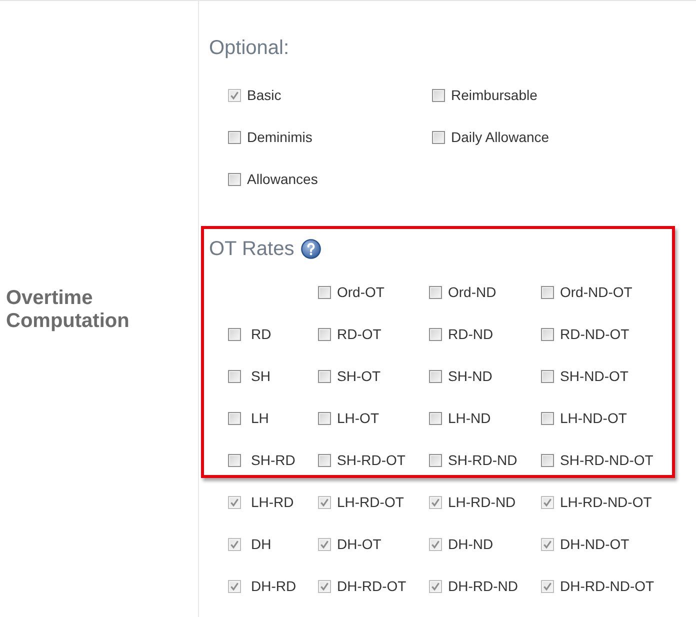 This screenshot has width=696, height=617. Describe the element at coordinates (360, 292) in the screenshot. I see `checkbox-label: Ord-OT` at that location.